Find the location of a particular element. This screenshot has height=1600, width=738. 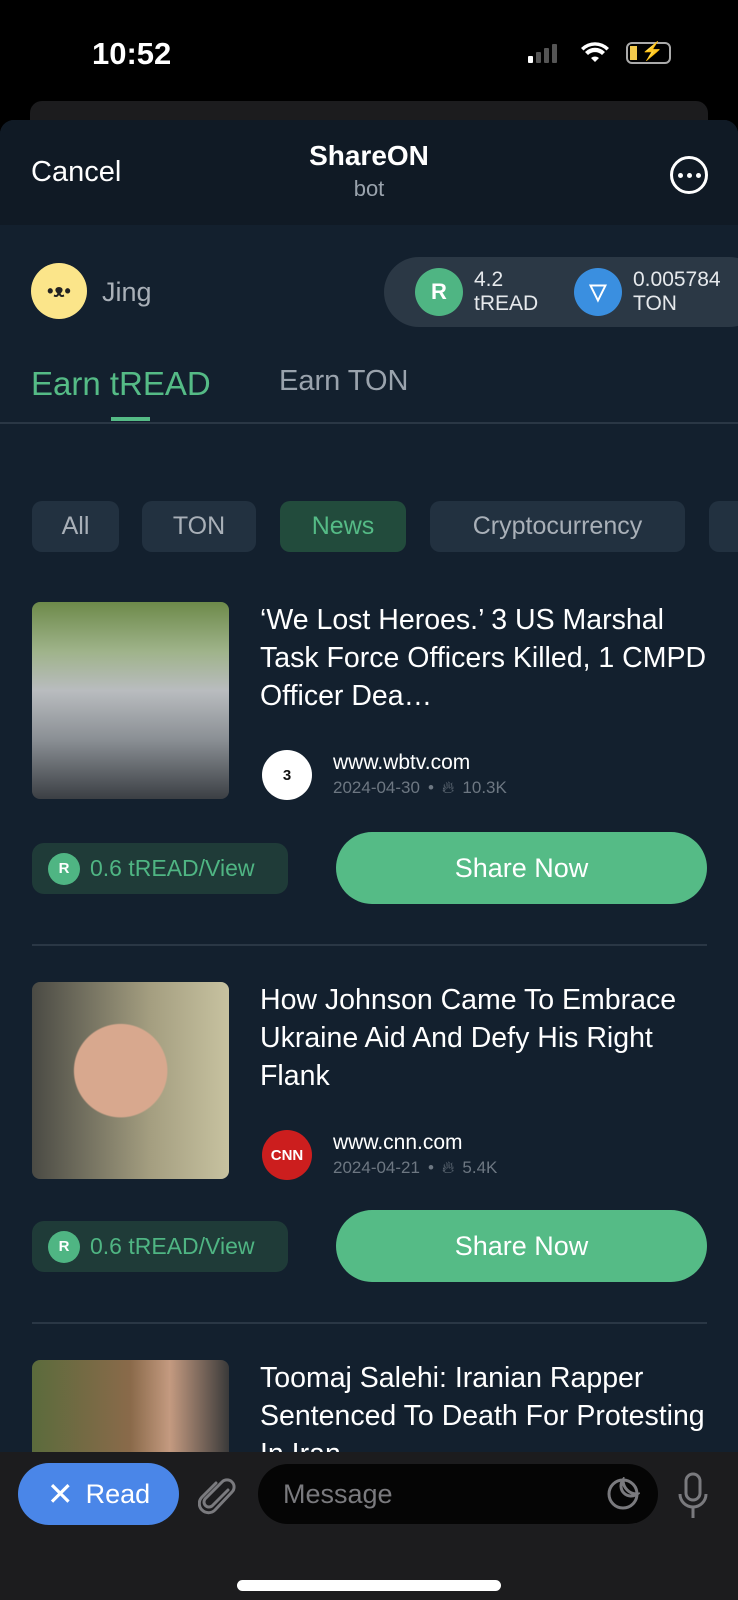

home-indicator is located at coordinates (369, 1585).